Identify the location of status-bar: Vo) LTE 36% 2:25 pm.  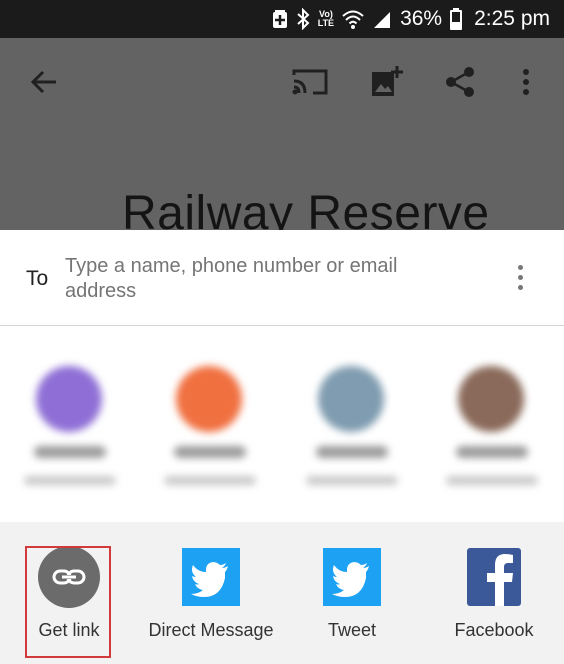
(282, 19).